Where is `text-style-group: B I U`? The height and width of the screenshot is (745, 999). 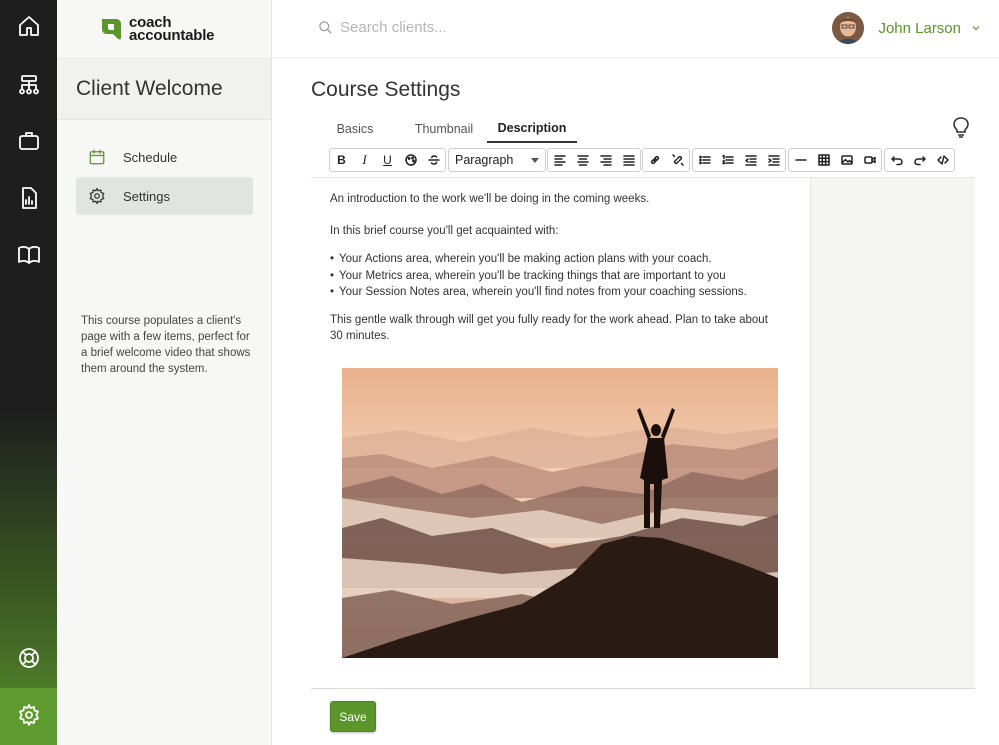 text-style-group: B I U is located at coordinates (387, 160).